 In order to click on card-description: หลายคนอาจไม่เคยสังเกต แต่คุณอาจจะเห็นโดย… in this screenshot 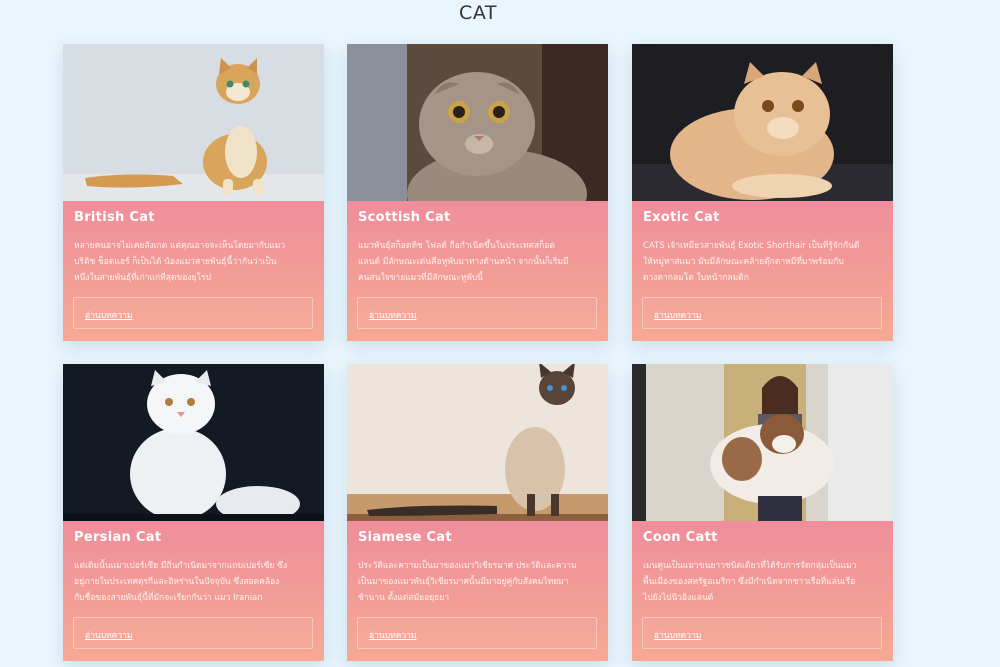, I will do `click(180, 262)`.